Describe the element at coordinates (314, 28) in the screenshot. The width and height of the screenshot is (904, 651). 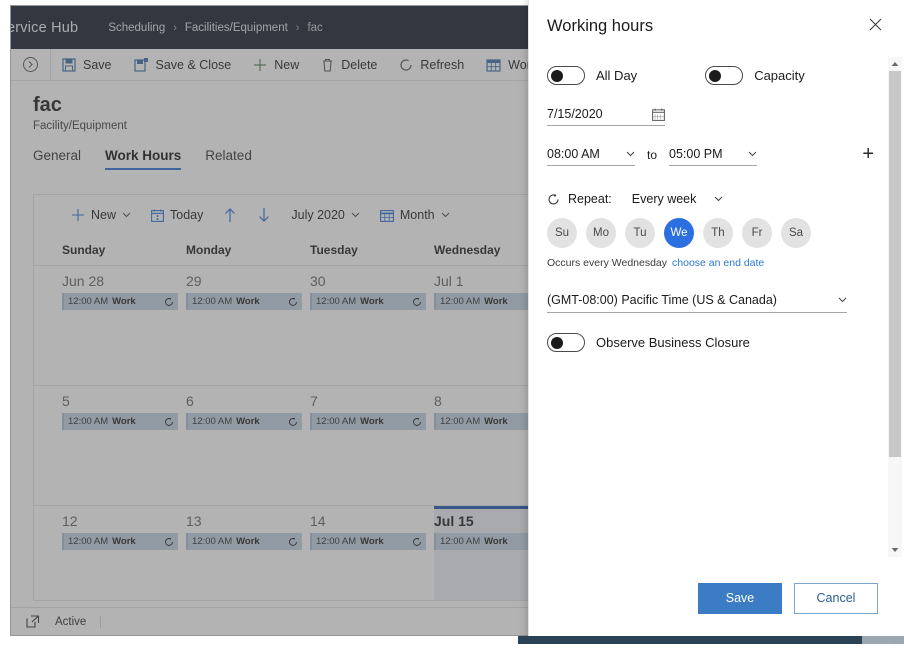
I see `breadcrumb-item-fac: fac` at that location.